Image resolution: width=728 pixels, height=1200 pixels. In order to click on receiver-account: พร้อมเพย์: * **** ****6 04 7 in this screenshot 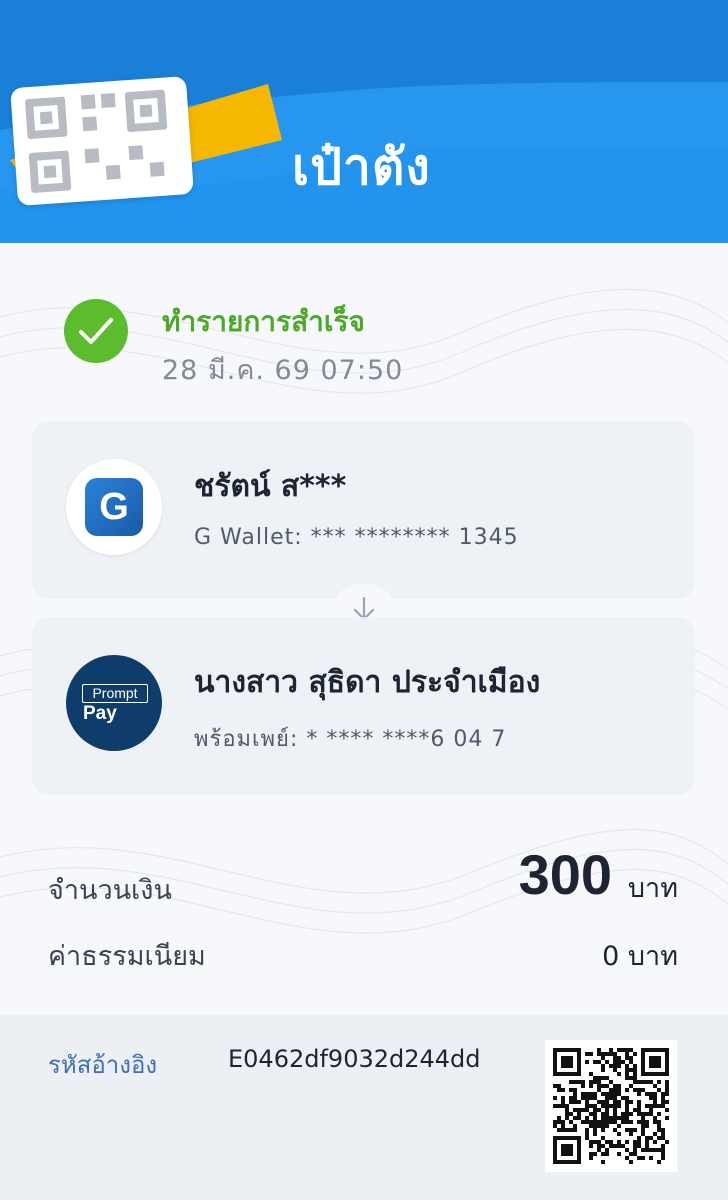, I will do `click(350, 739)`.